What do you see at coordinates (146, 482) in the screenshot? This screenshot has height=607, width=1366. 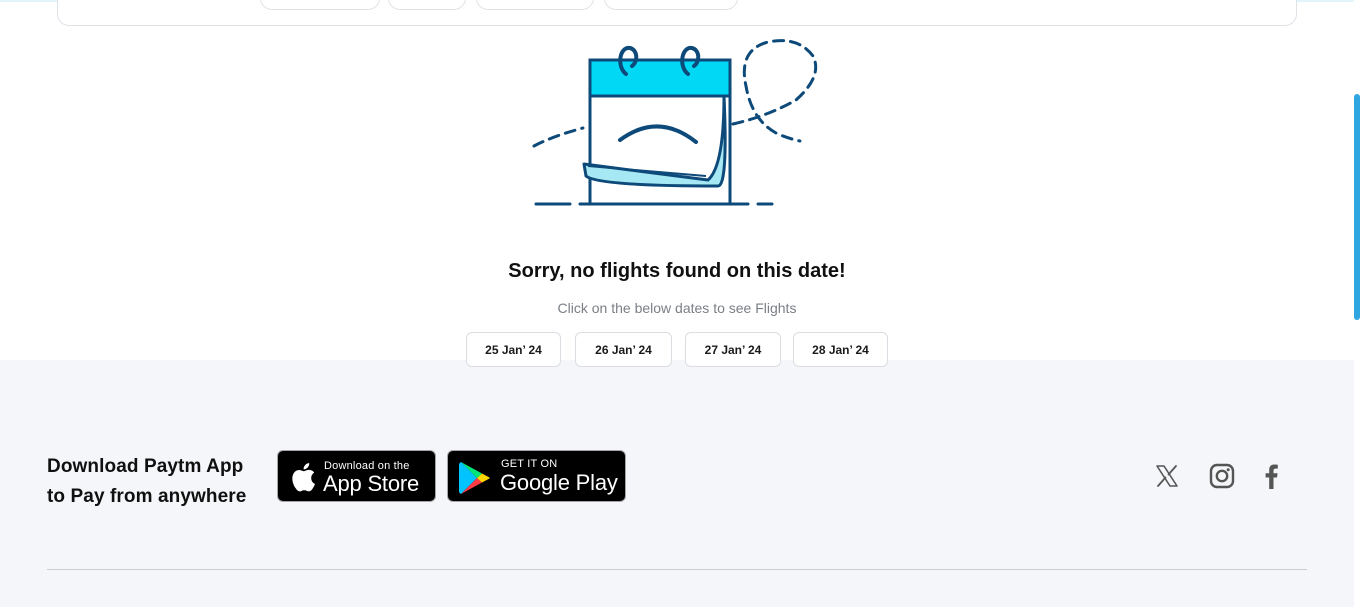 I see `download-app-heading: Download Paytm App to Pay from anywhere` at bounding box center [146, 482].